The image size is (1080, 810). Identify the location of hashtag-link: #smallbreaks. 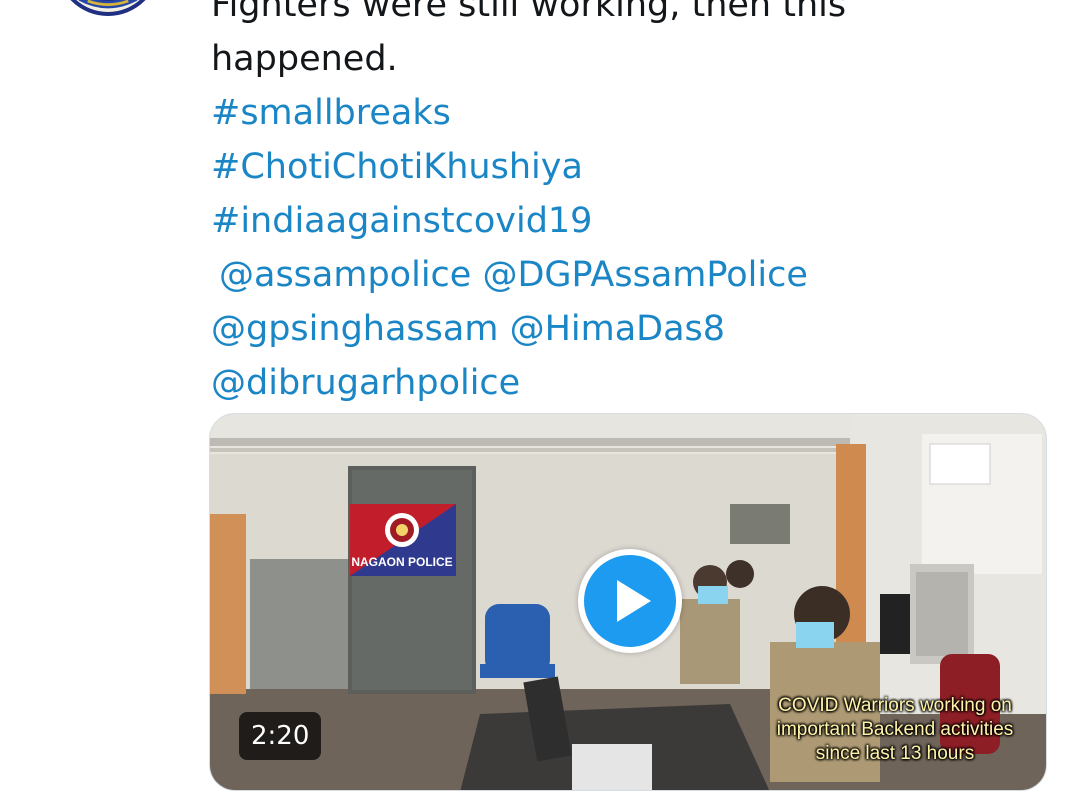
(631, 113).